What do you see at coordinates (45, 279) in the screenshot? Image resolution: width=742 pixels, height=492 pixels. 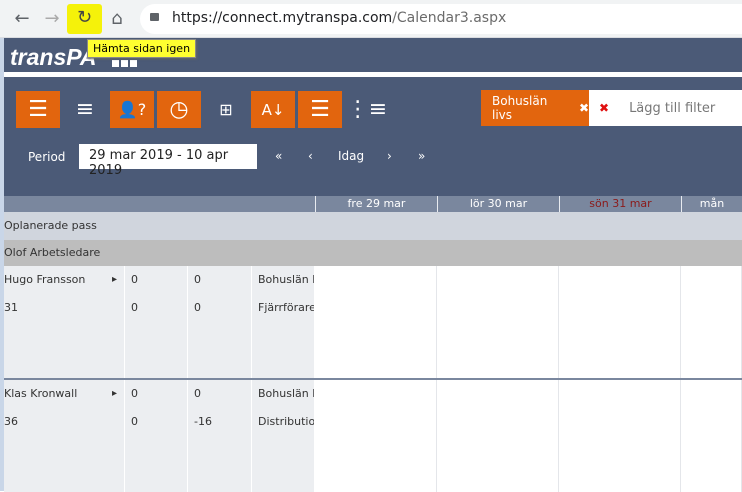 I see `cell-text: Hugo Fransson` at bounding box center [45, 279].